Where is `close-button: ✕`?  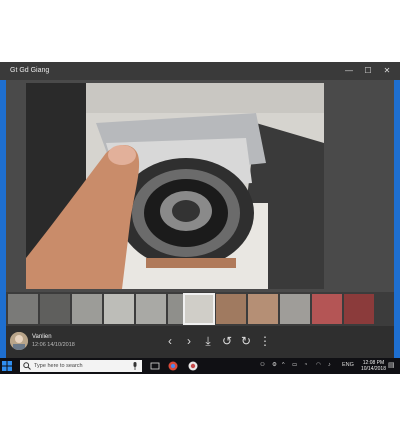 close-button: ✕ is located at coordinates (387, 71).